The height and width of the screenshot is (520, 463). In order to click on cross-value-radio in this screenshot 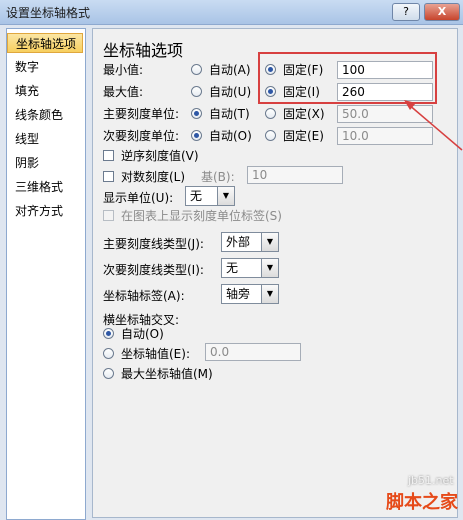, I will do `click(108, 353)`.